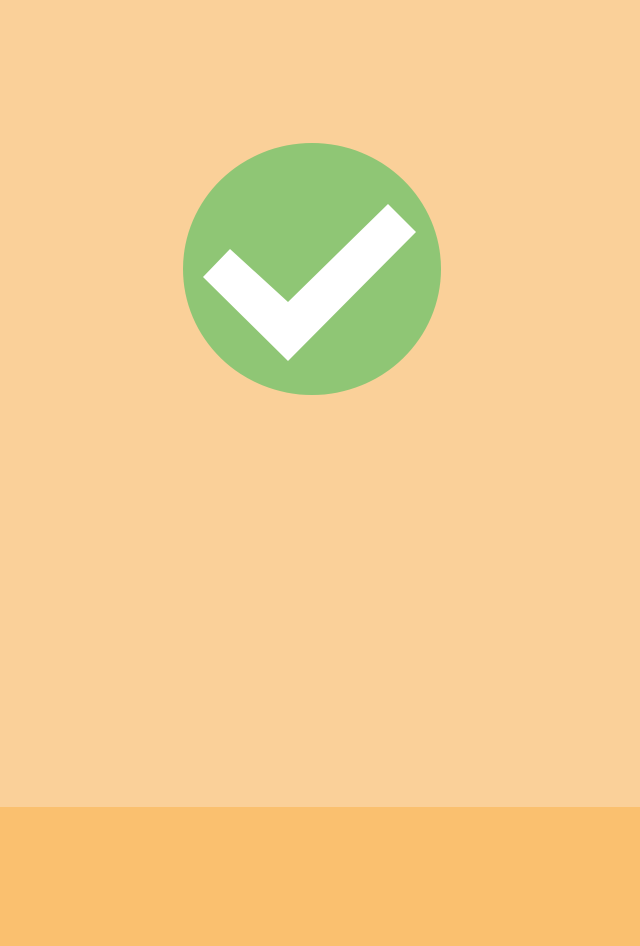 The height and width of the screenshot is (946, 640). I want to click on bottom-panel, so click(320, 876).